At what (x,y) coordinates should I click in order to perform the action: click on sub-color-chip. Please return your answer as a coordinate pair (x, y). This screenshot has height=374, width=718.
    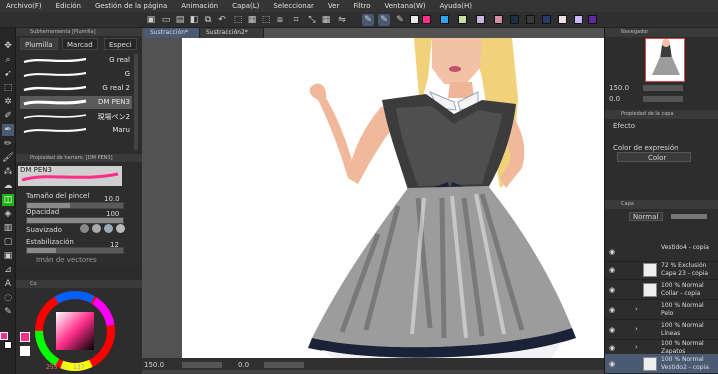
    Looking at the image, I should click on (25, 351).